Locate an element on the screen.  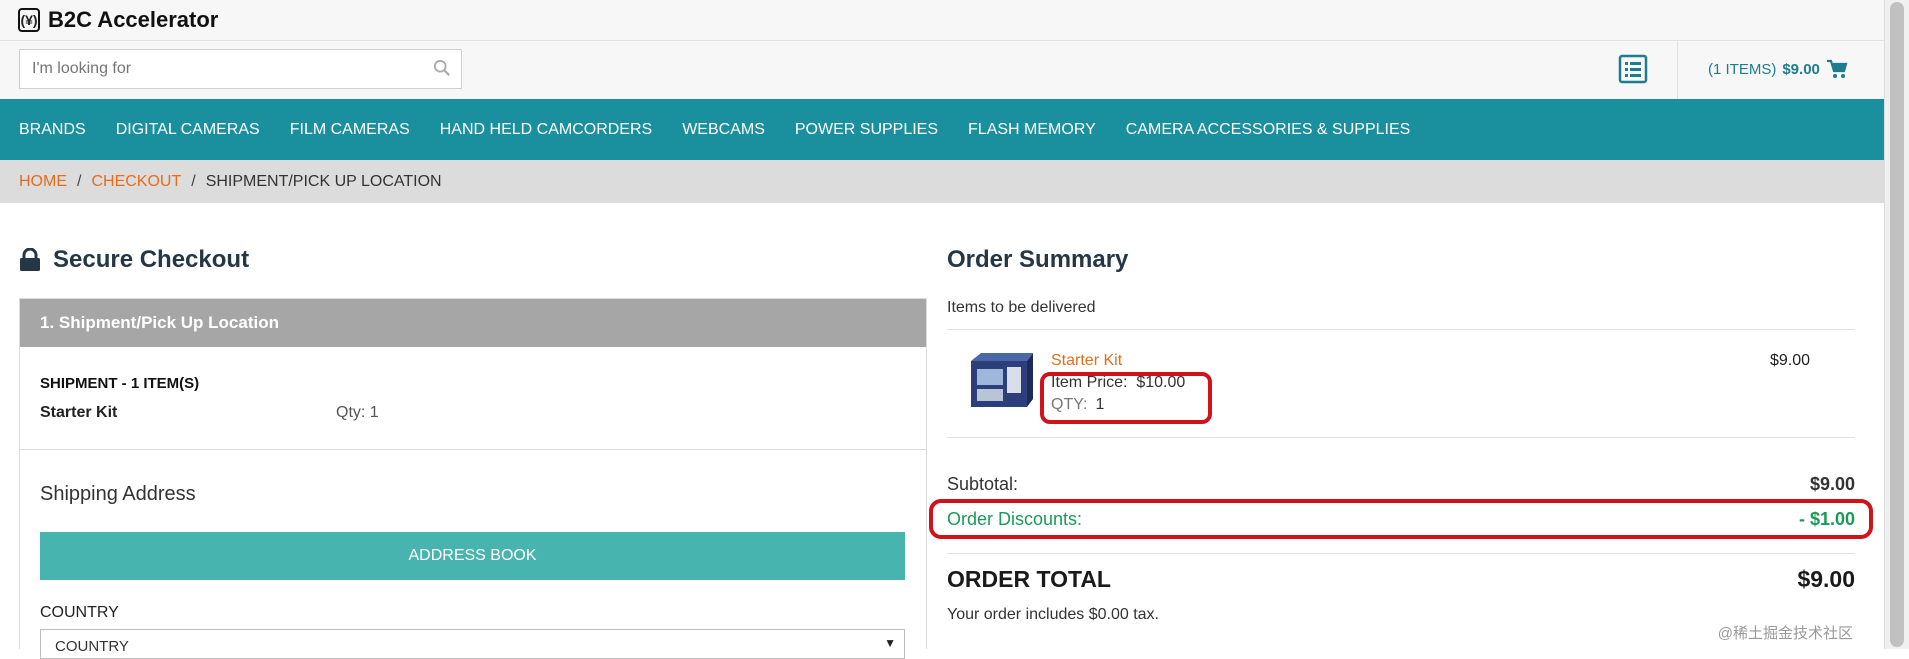
search-input is located at coordinates (222, 69).